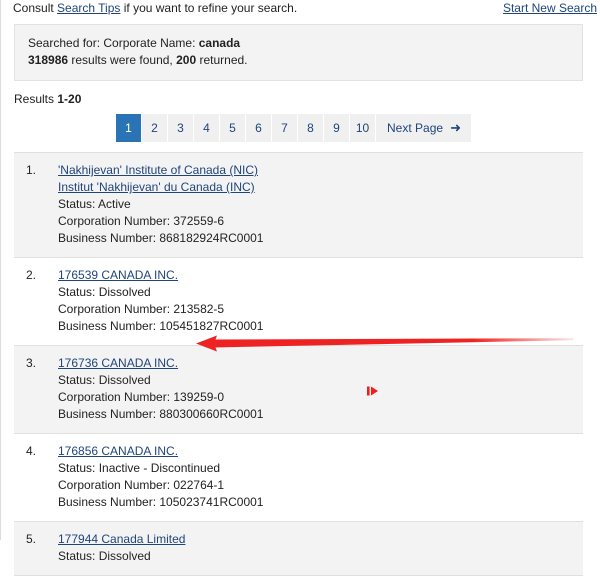 The width and height of the screenshot is (600, 576). I want to click on result-index: 2., so click(31, 275).